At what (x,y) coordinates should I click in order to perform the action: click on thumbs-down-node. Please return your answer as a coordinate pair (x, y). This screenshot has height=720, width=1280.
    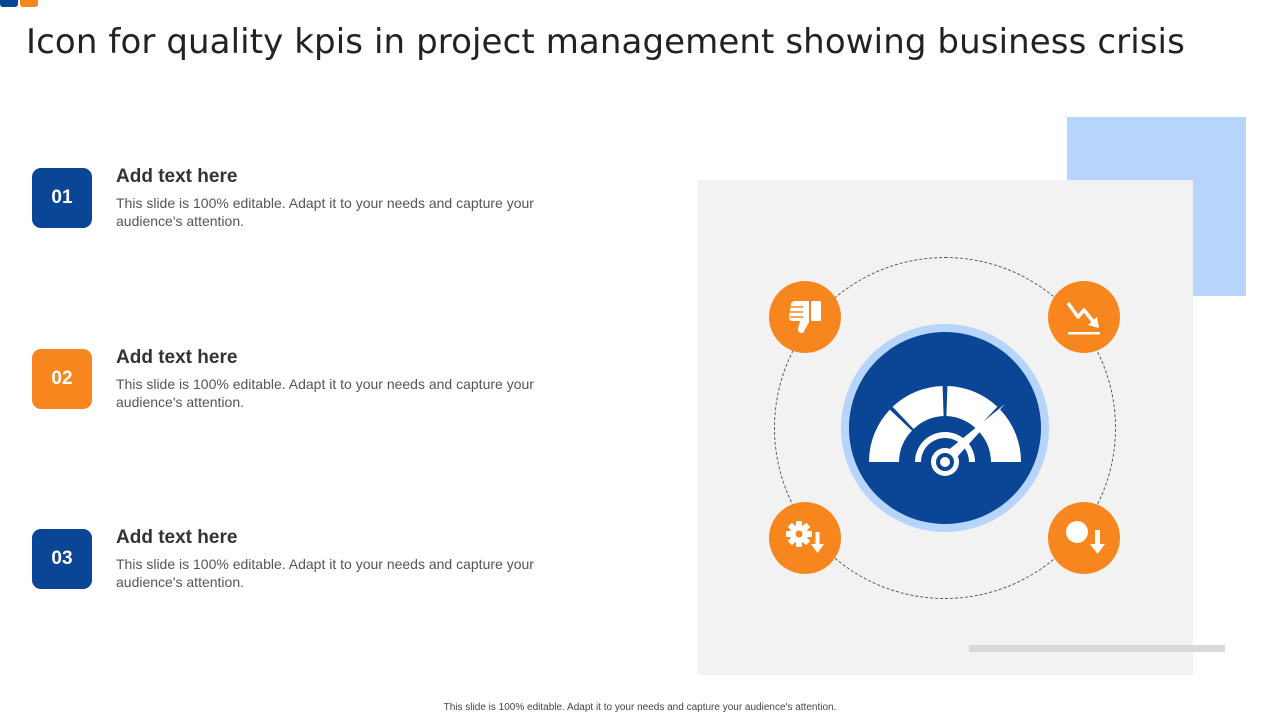
    Looking at the image, I should click on (805, 317).